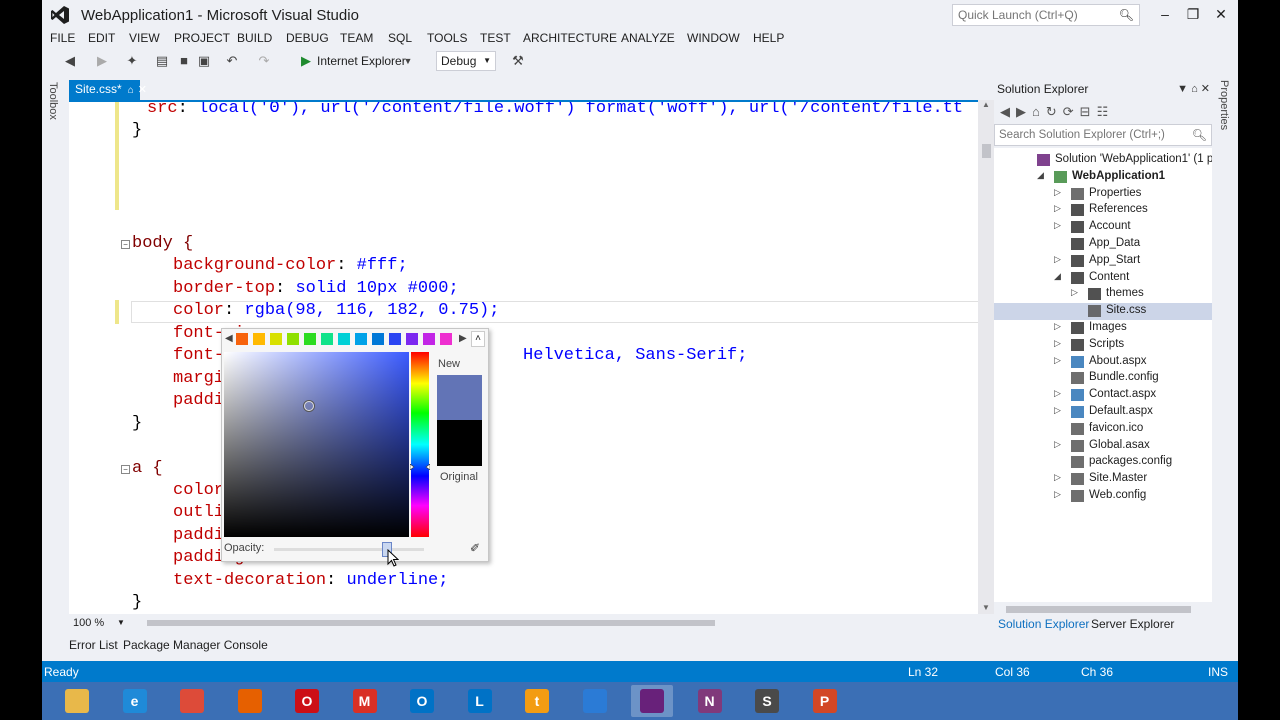 This screenshot has height=720, width=1280. I want to click on saturation-value-field, so click(316, 444).